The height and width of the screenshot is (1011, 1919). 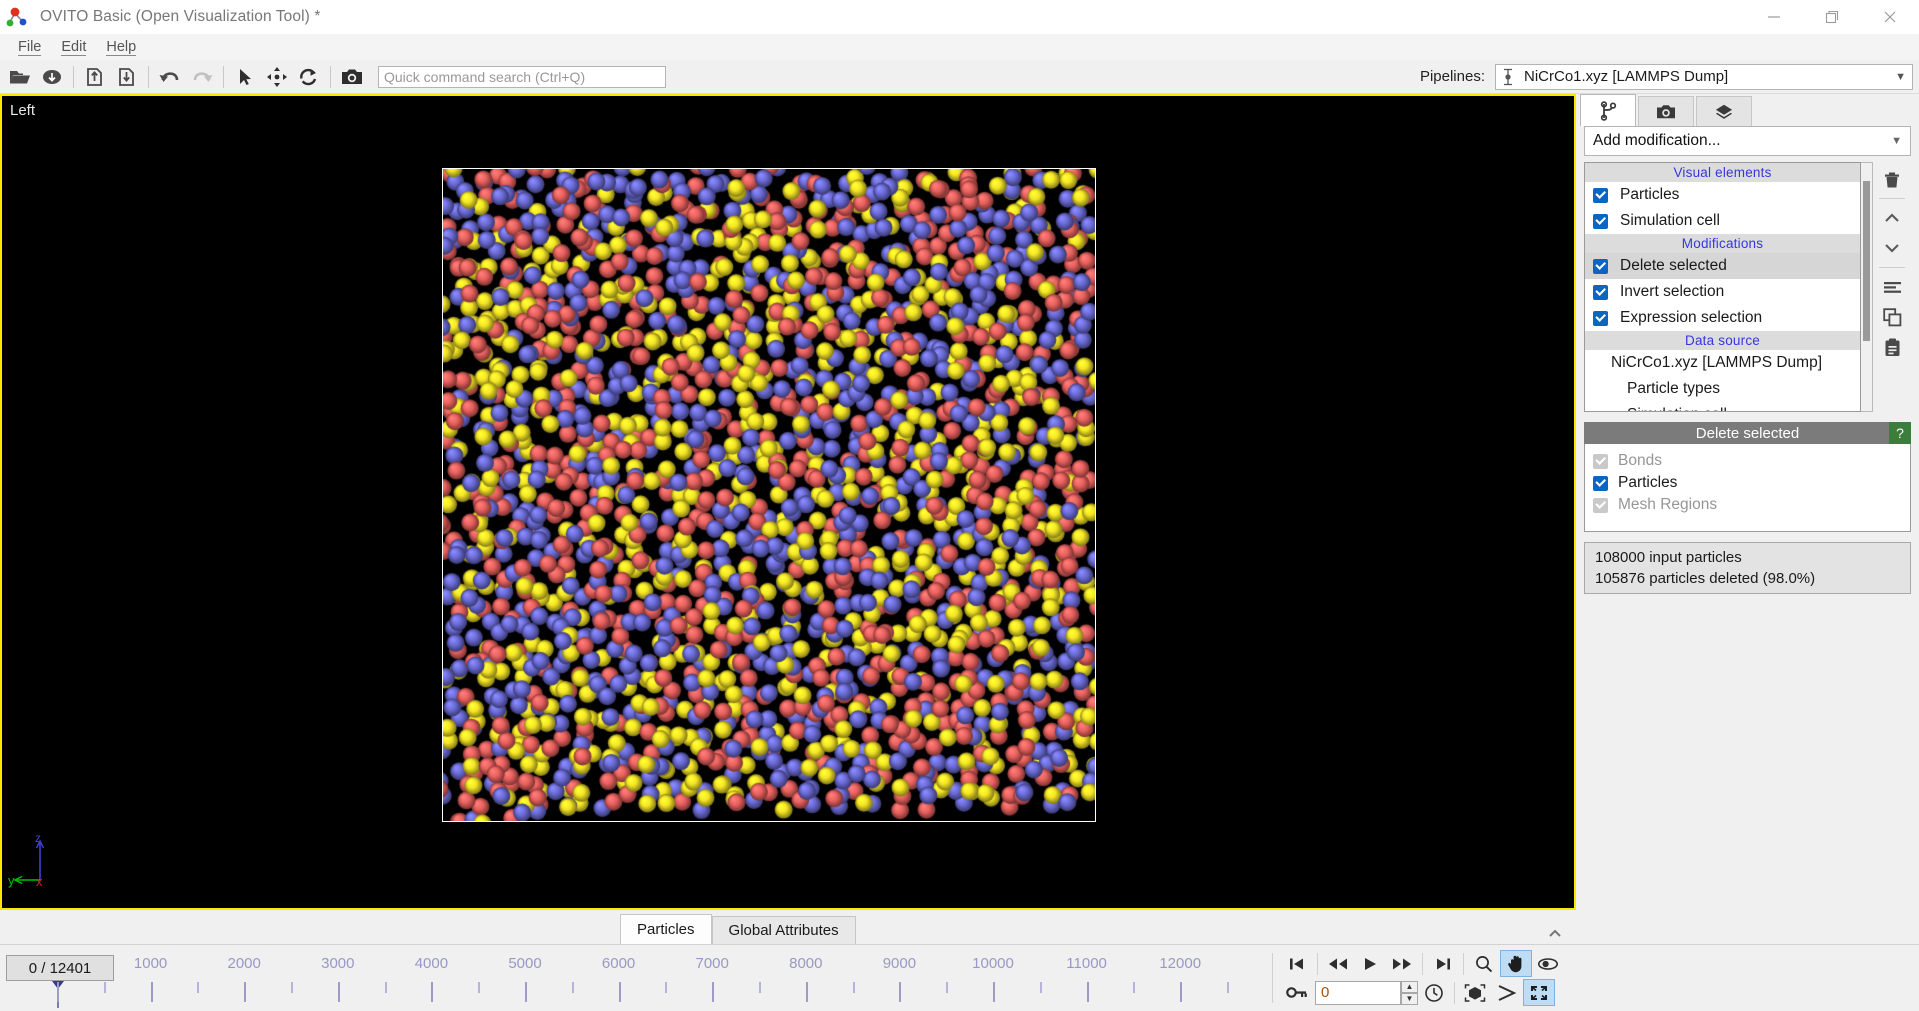 I want to click on chevron-up-icon, so click(x=1555, y=933).